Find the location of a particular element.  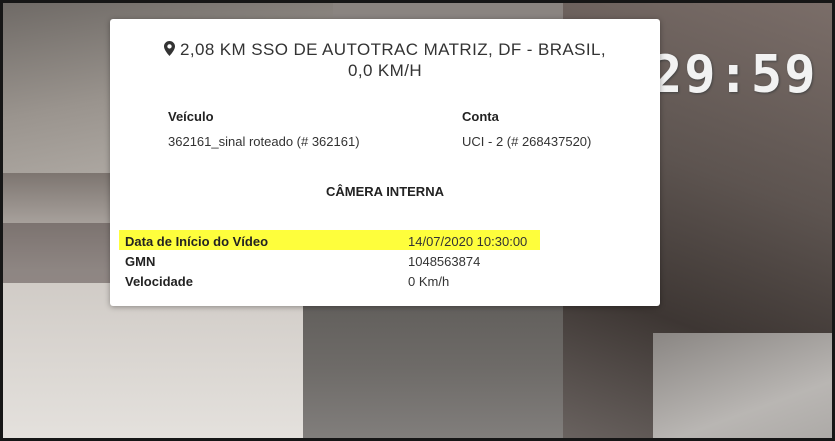

detail-value-speed: 0 Km/h is located at coordinates (429, 281).